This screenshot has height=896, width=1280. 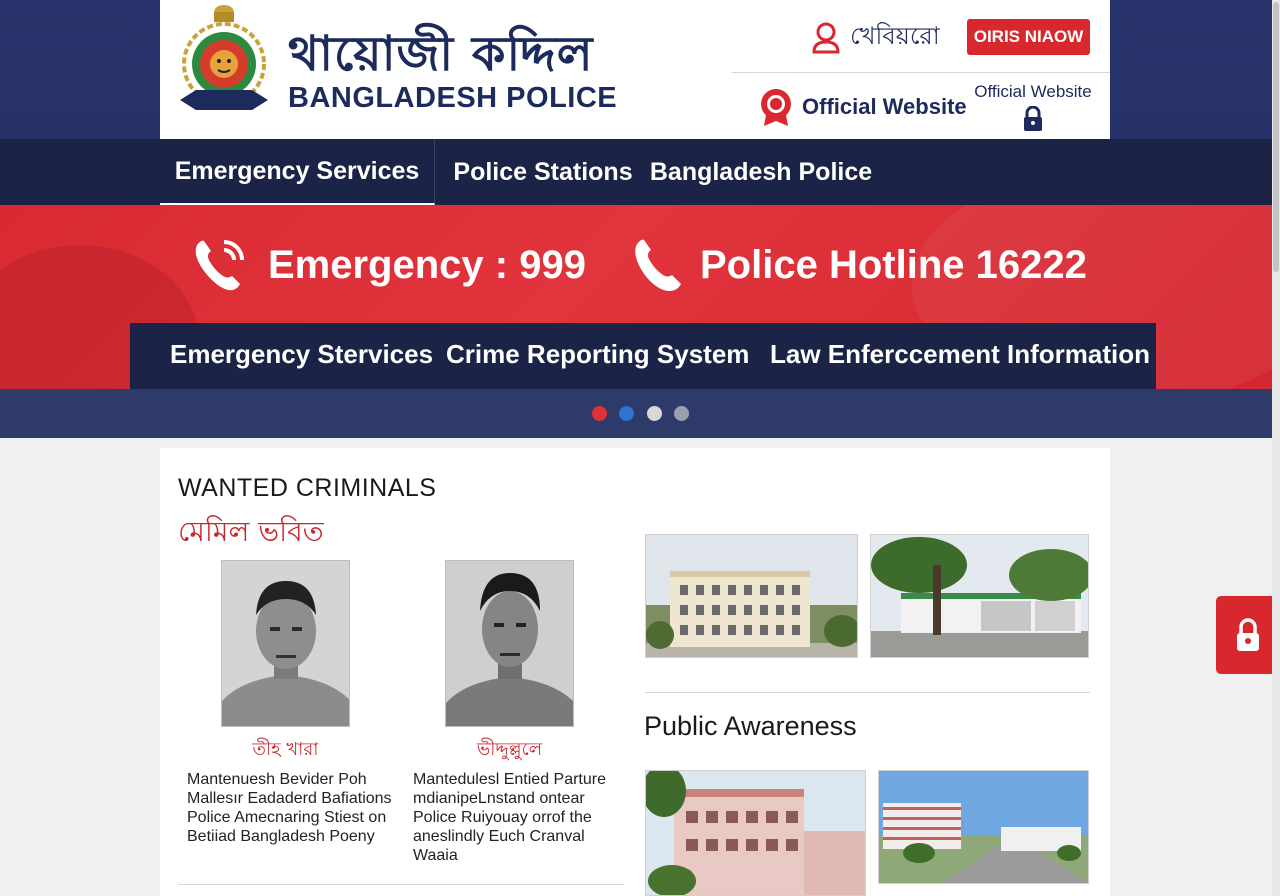 I want to click on phone-ringing-icon, so click(x=219, y=265).